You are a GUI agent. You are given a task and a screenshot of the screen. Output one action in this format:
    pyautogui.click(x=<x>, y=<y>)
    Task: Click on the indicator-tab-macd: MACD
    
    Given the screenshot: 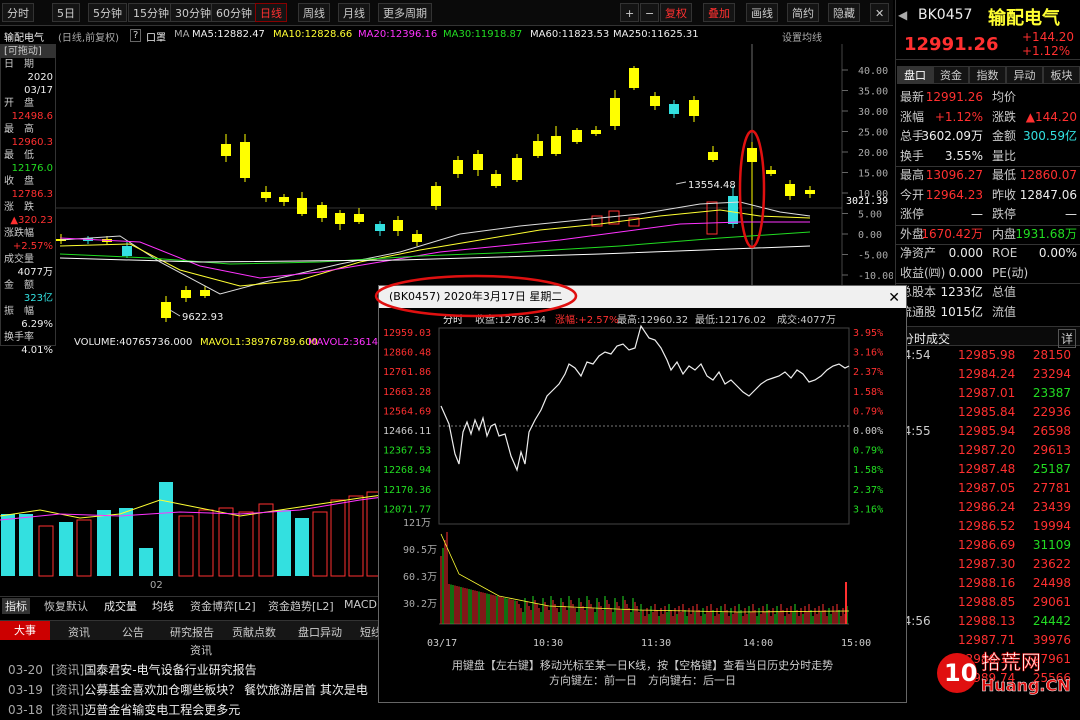 What is the action you would take?
    pyautogui.click(x=360, y=604)
    